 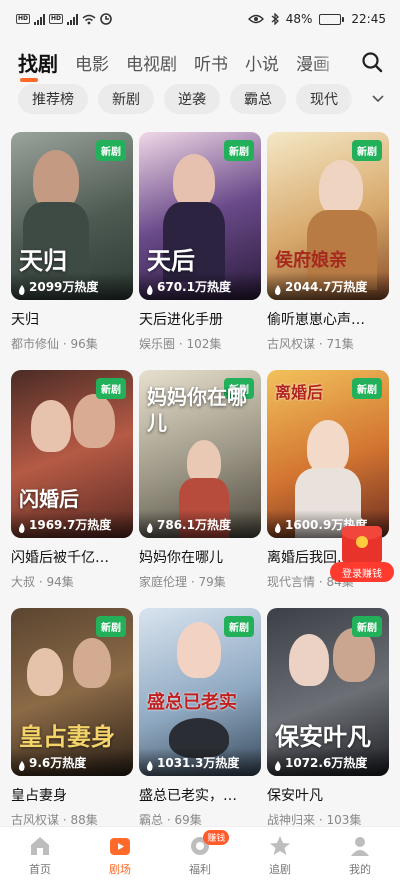 I want to click on heat-value: 2044.7万热度, so click(x=326, y=287).